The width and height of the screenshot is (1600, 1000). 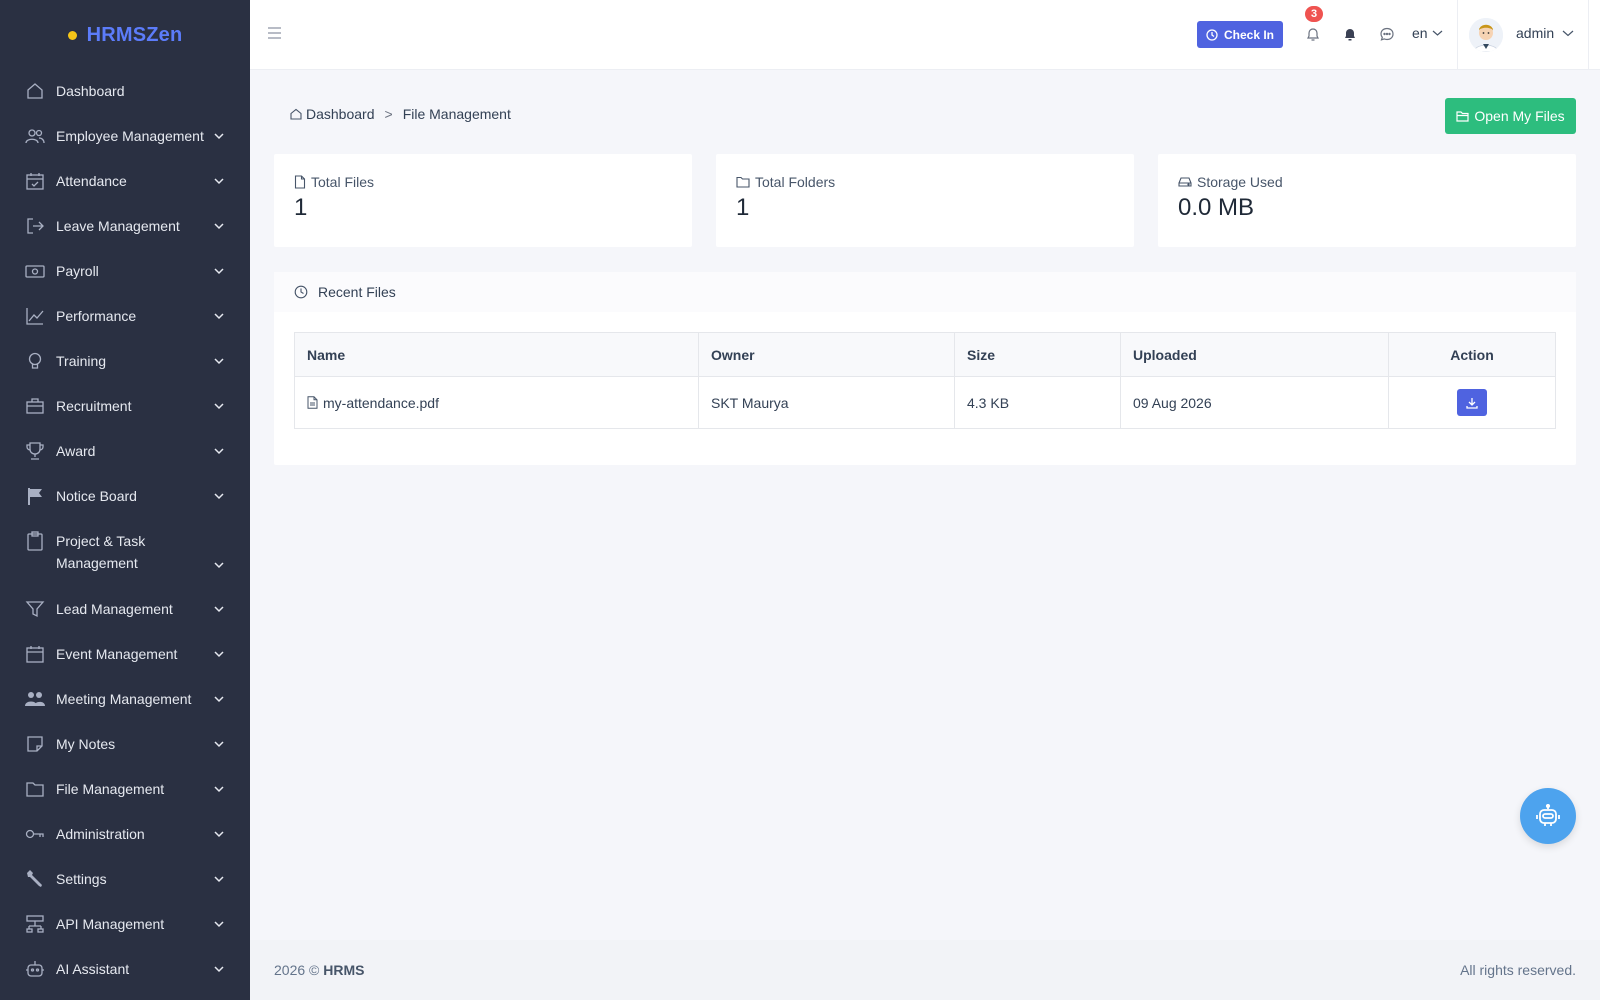 What do you see at coordinates (925, 970) in the screenshot?
I see `footer: 2026 © HRMS All rights reserved.` at bounding box center [925, 970].